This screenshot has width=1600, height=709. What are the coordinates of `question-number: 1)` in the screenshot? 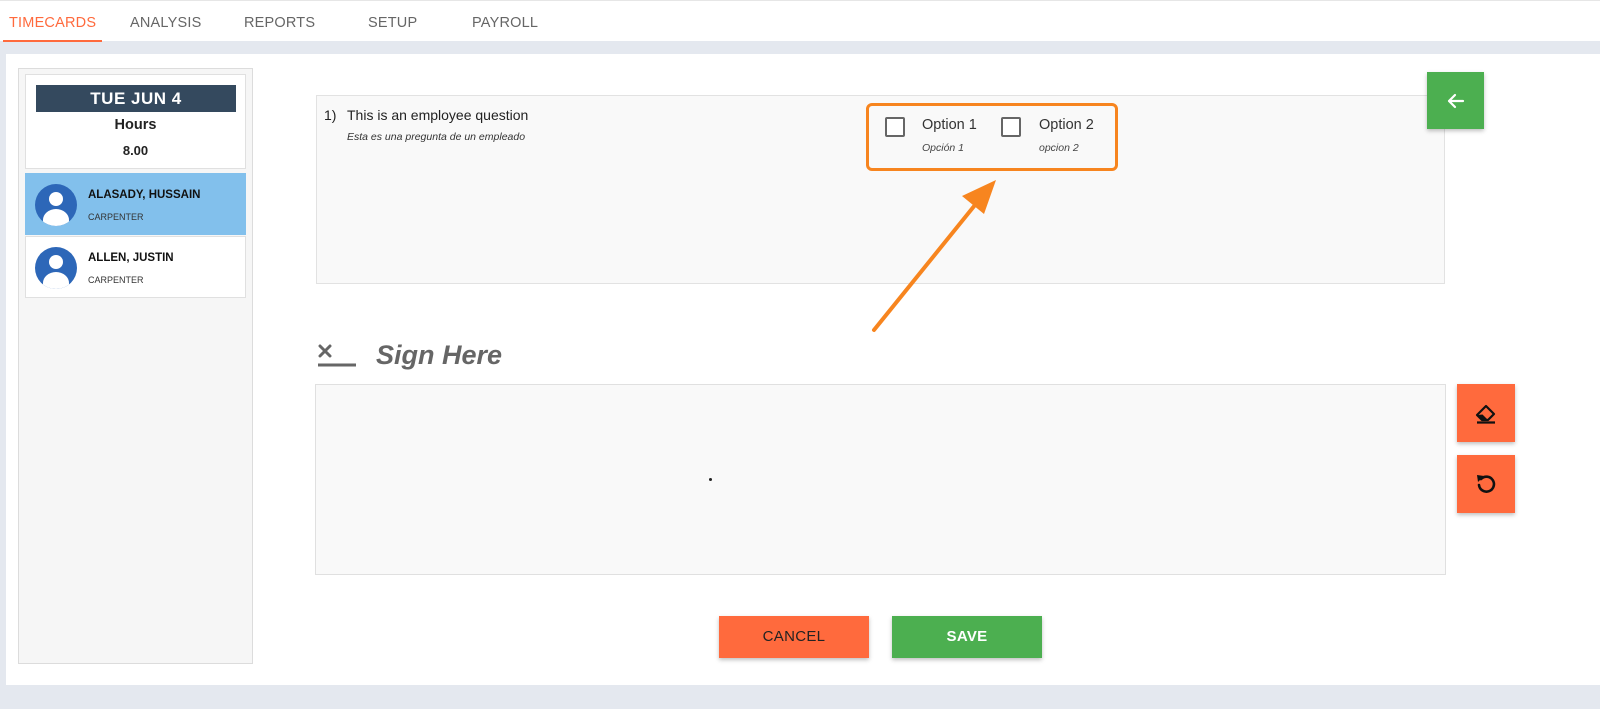 It's located at (330, 115).